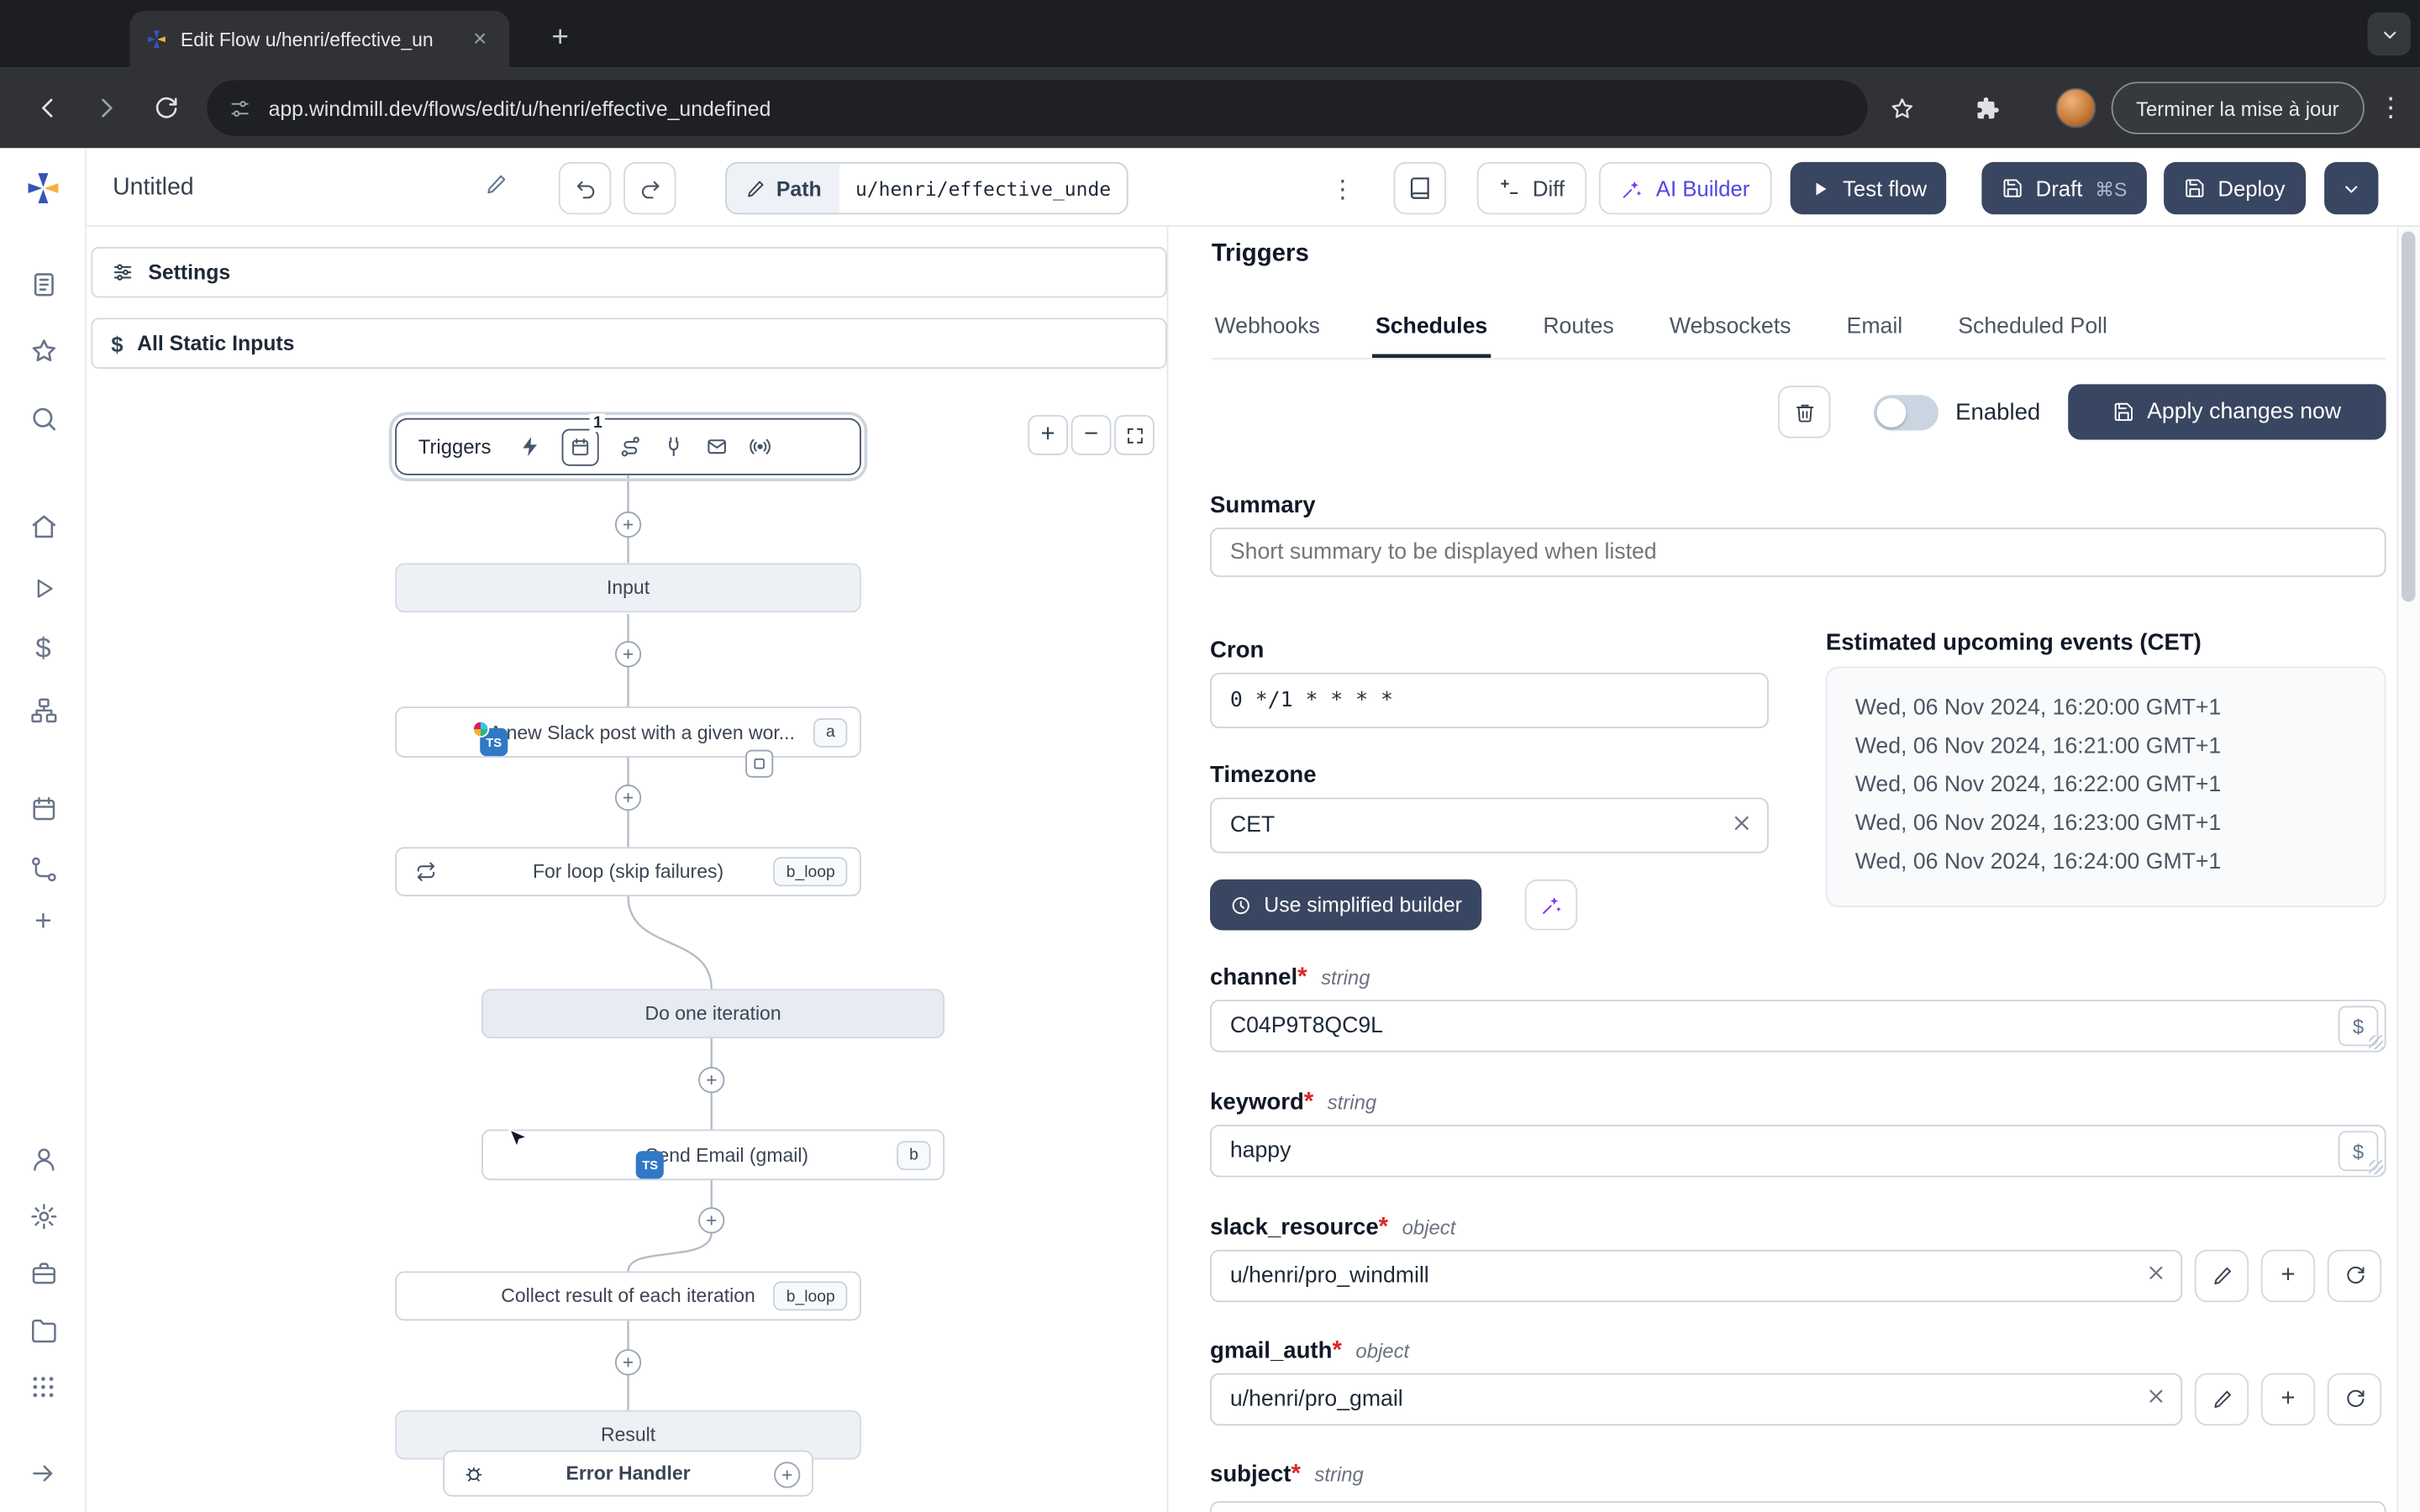 The image size is (2420, 1512). What do you see at coordinates (43, 418) in the screenshot?
I see `search-icon` at bounding box center [43, 418].